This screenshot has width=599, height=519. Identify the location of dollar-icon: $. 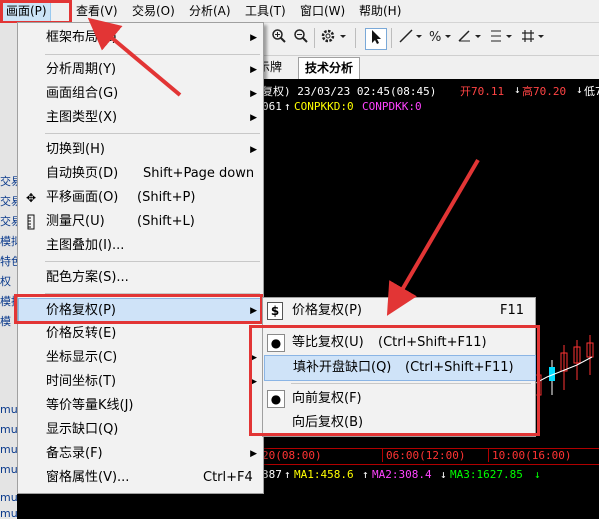
(275, 311).